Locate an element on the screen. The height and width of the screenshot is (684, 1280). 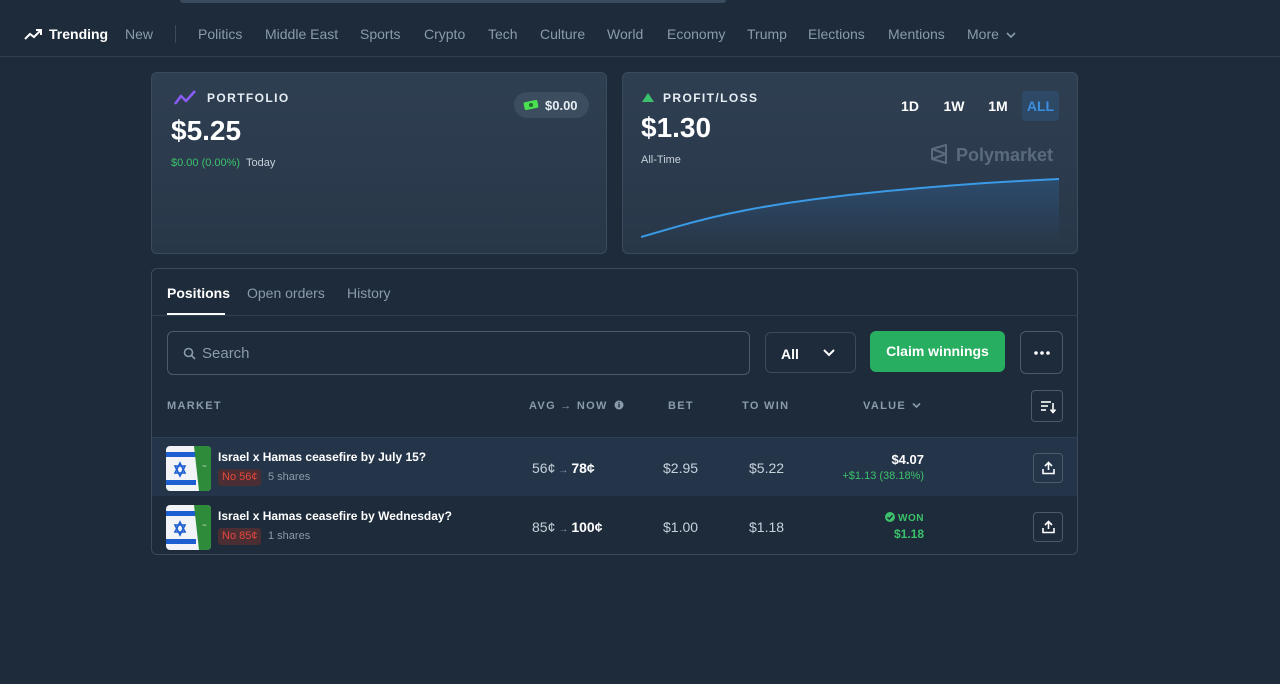
claim-winnings-button: Claim winnings is located at coordinates (937, 351).